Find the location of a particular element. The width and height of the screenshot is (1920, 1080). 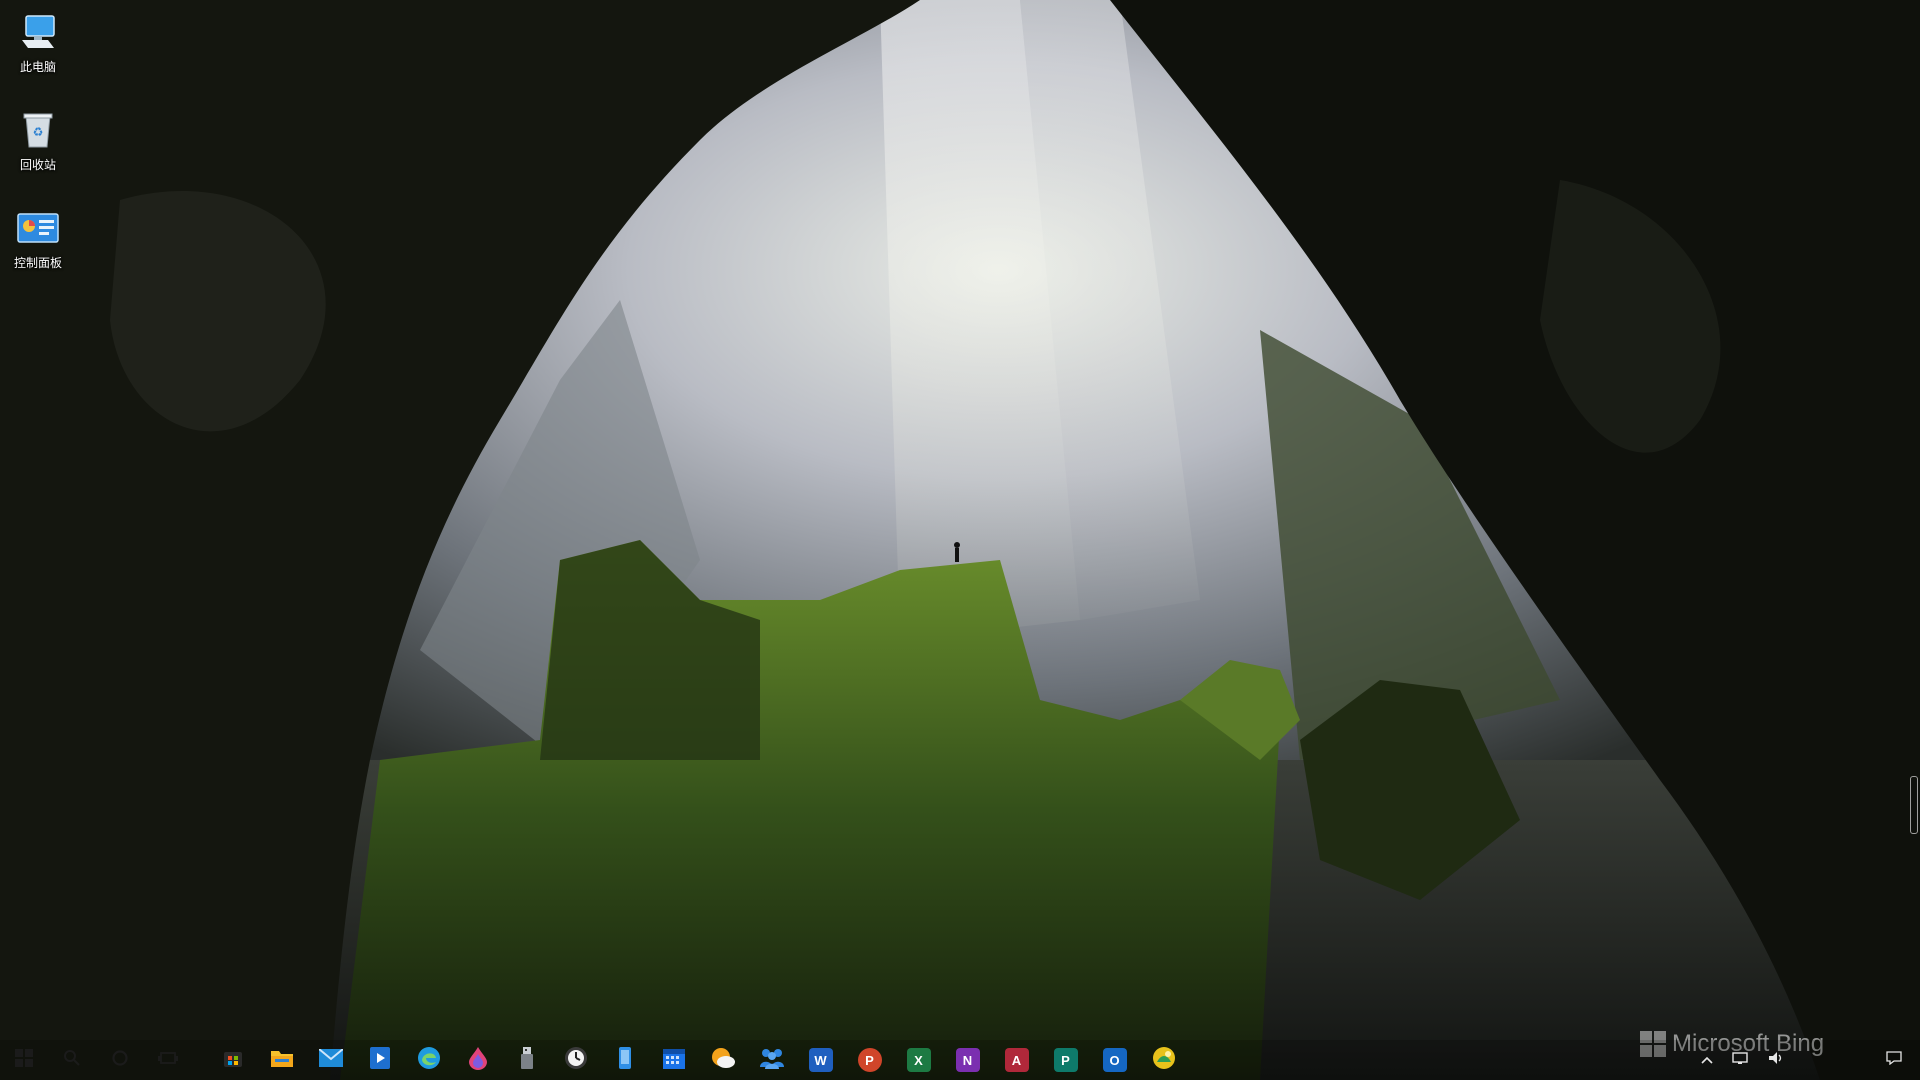

search-button is located at coordinates (72, 1060).